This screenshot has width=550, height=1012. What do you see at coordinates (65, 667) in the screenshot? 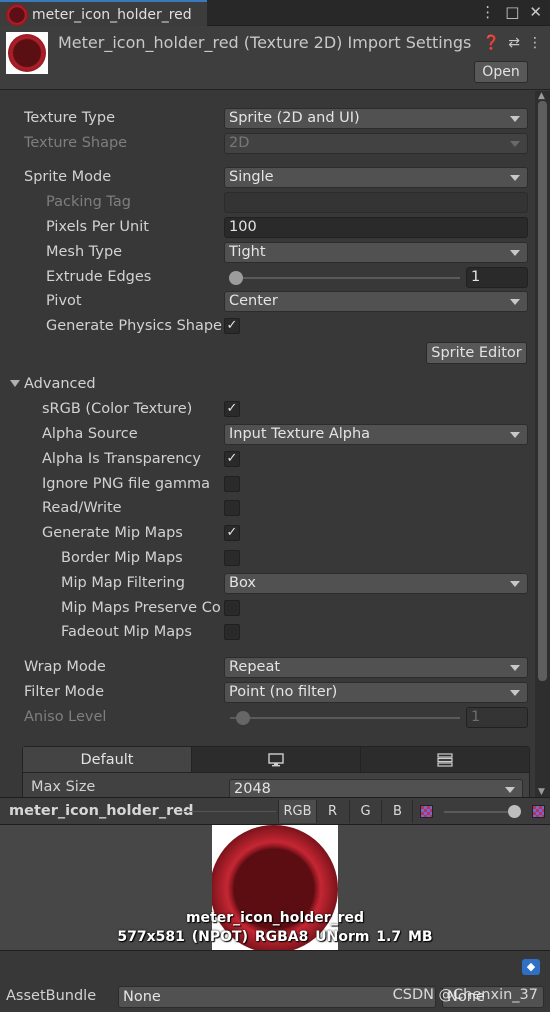
I see `wrap-mode-label: Wrap Mode` at bounding box center [65, 667].